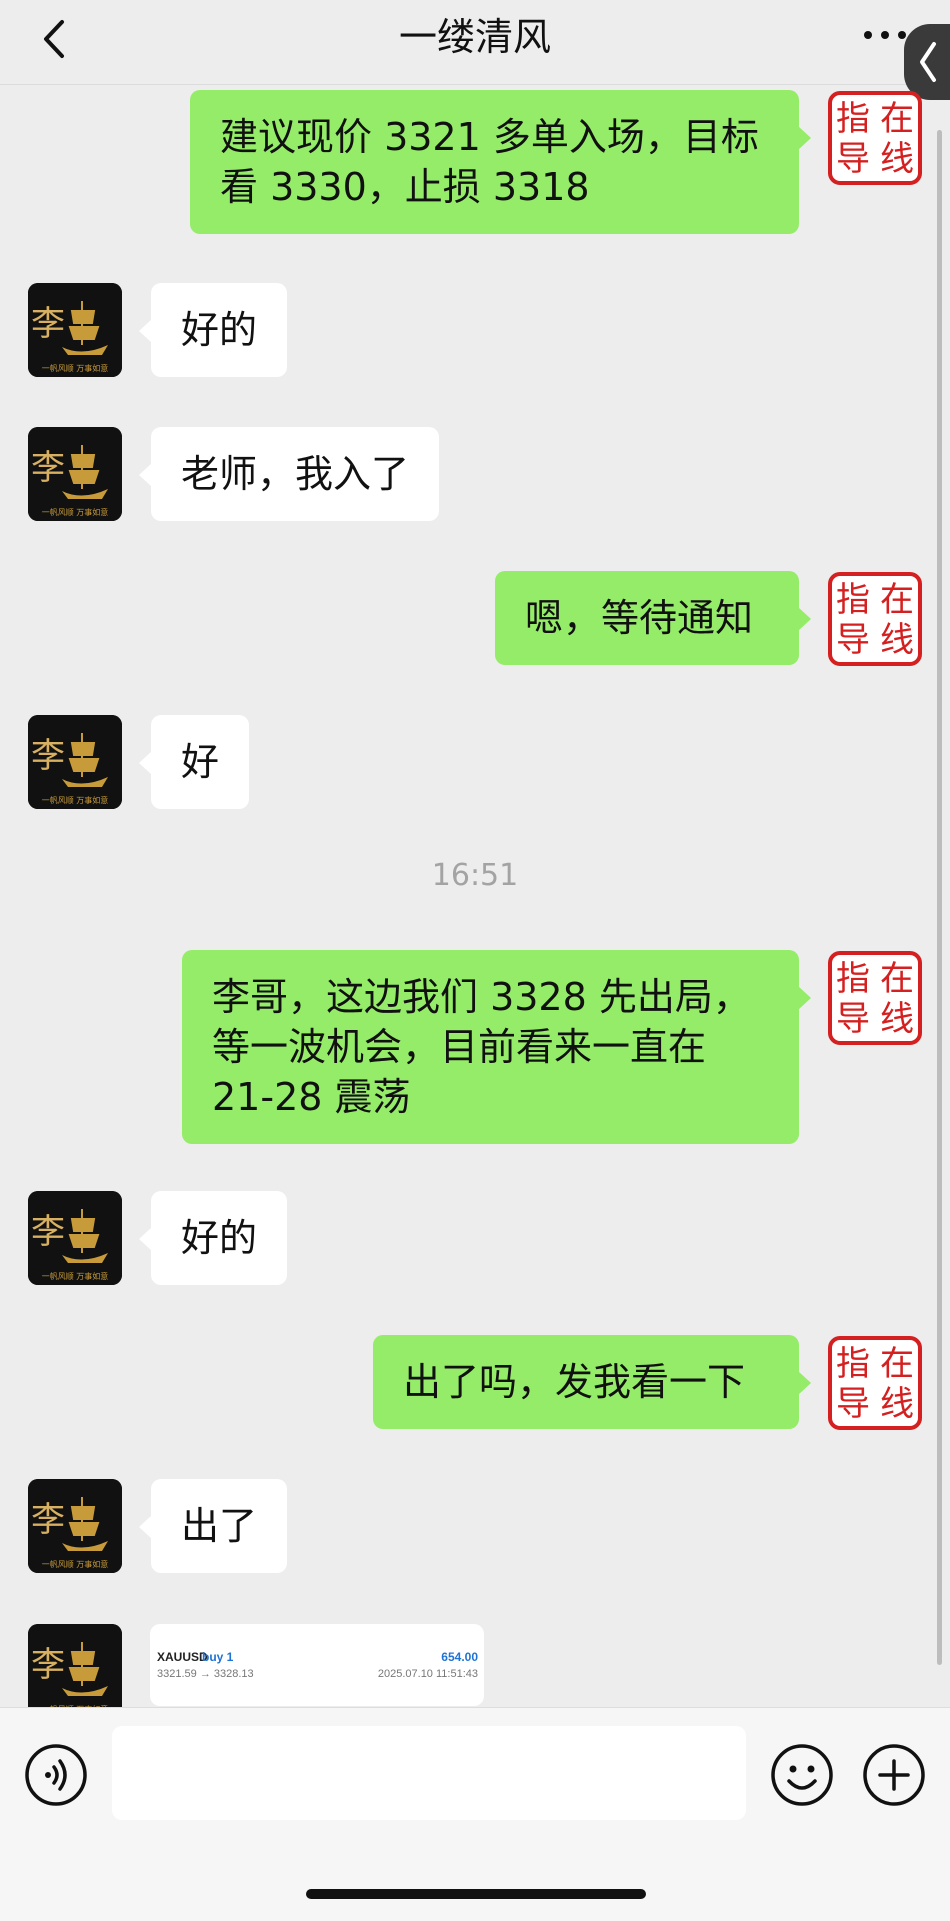 The height and width of the screenshot is (1921, 950). What do you see at coordinates (295, 474) in the screenshot?
I see `message-text: 老师，我入了` at bounding box center [295, 474].